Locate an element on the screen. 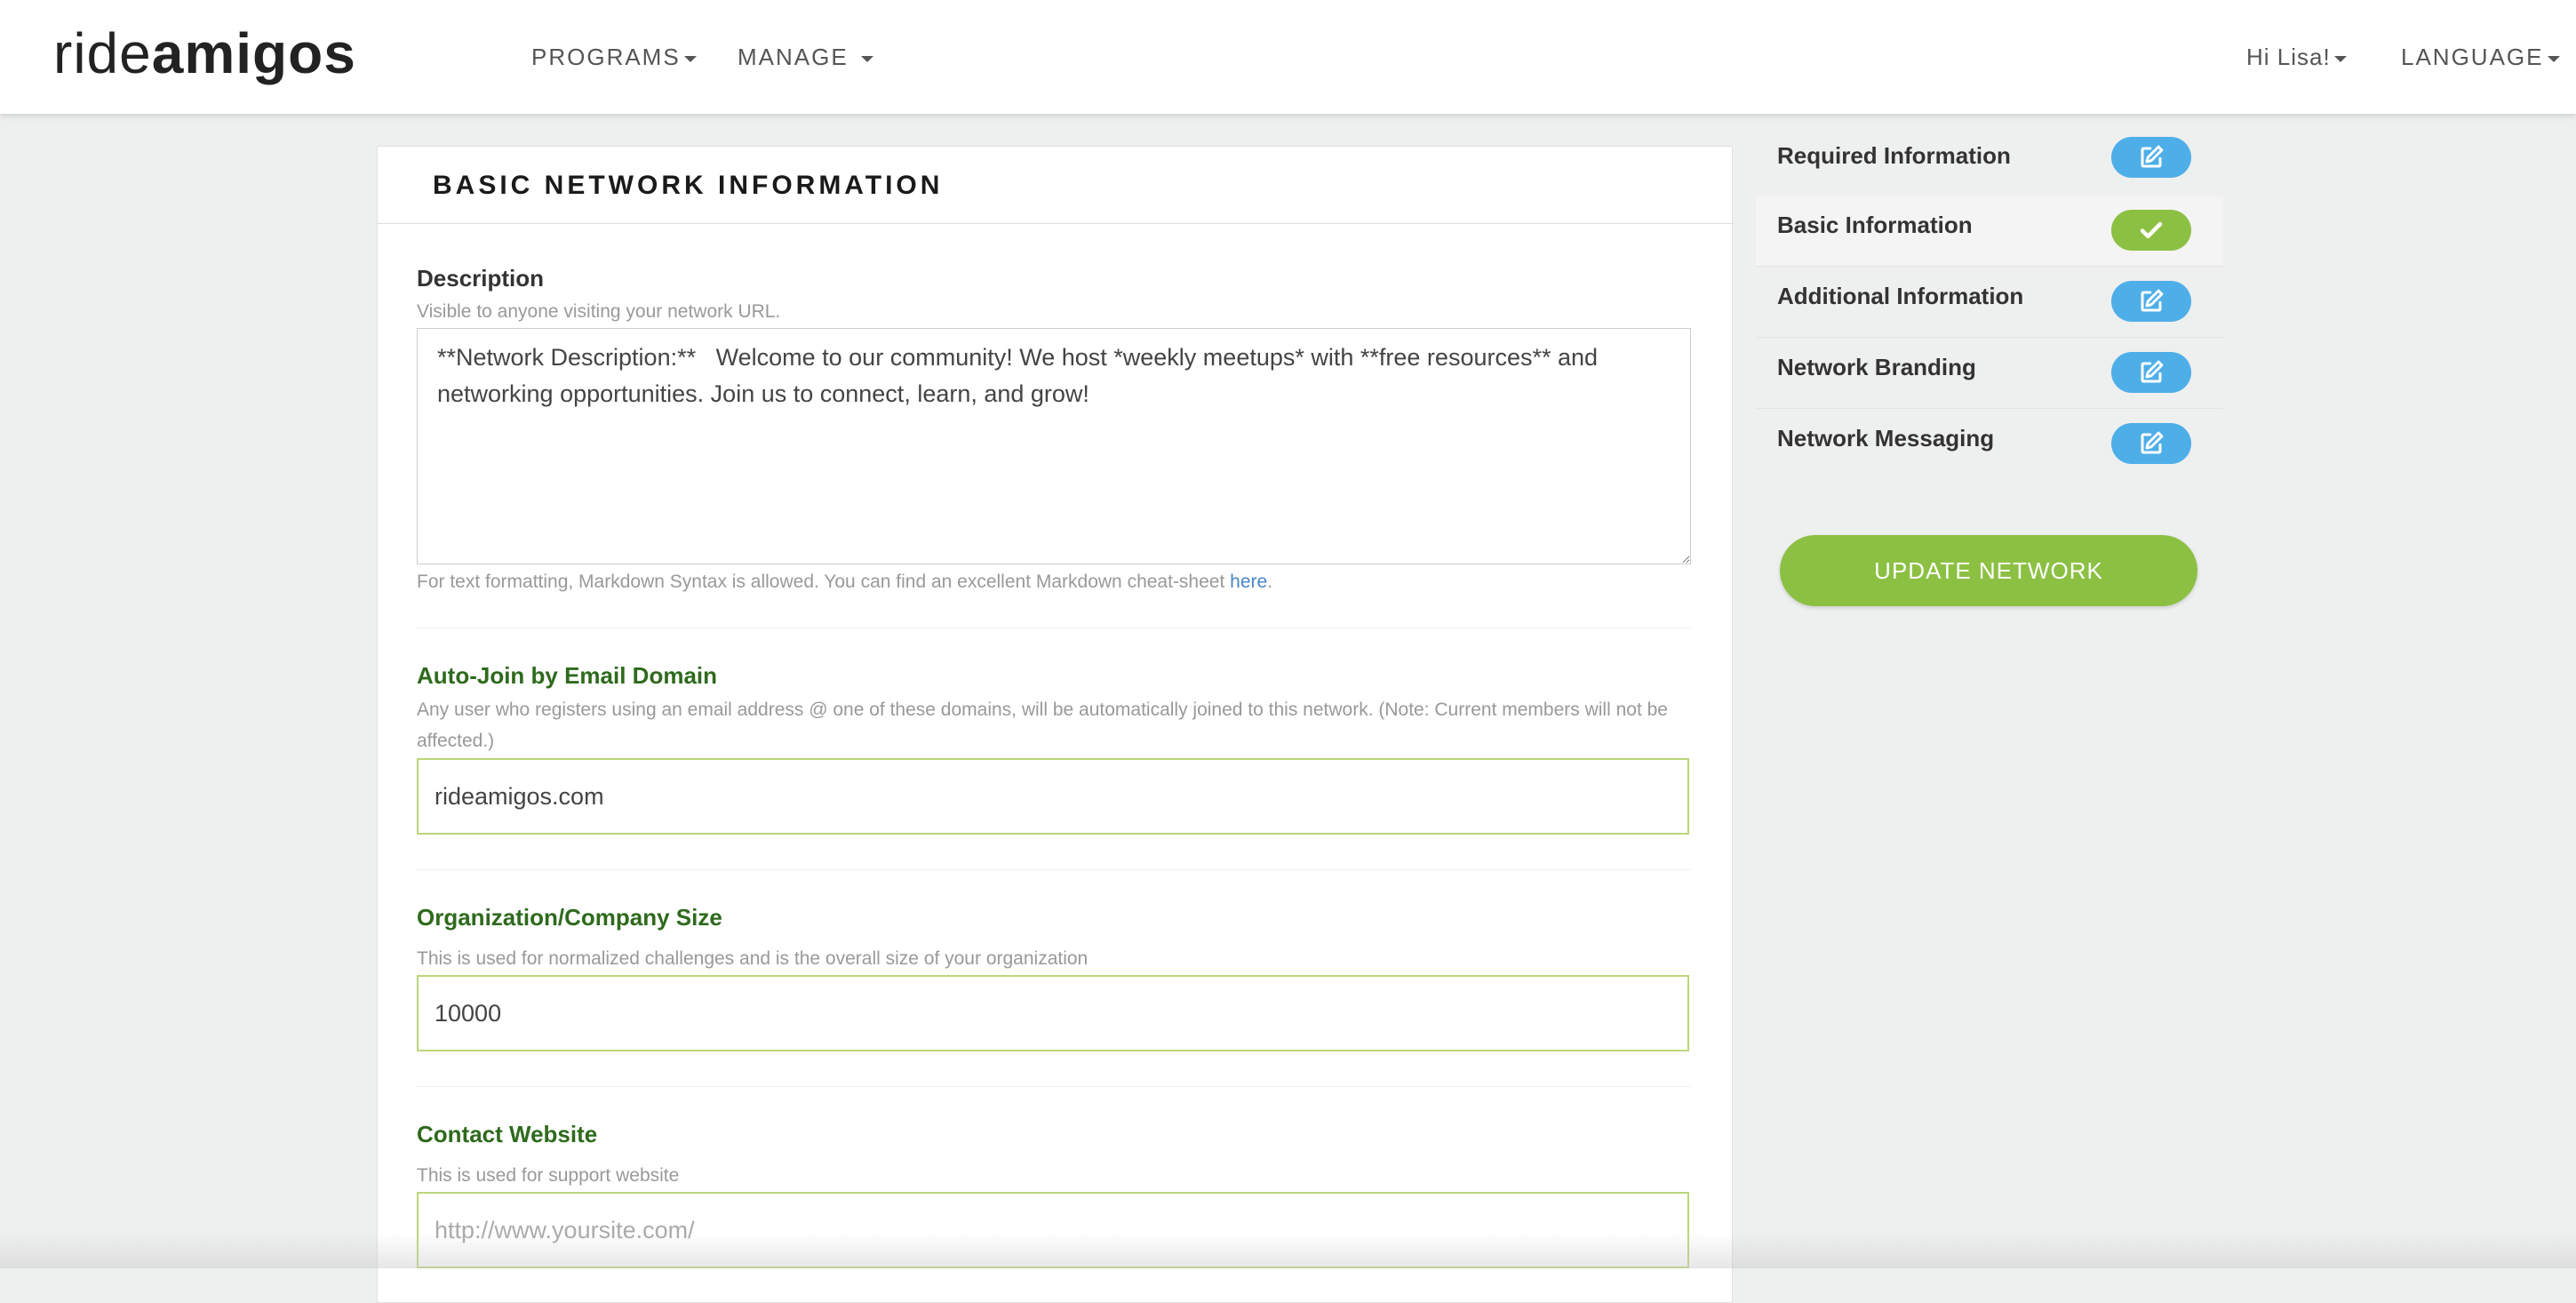  edit-network-branding-button is located at coordinates (2151, 372).